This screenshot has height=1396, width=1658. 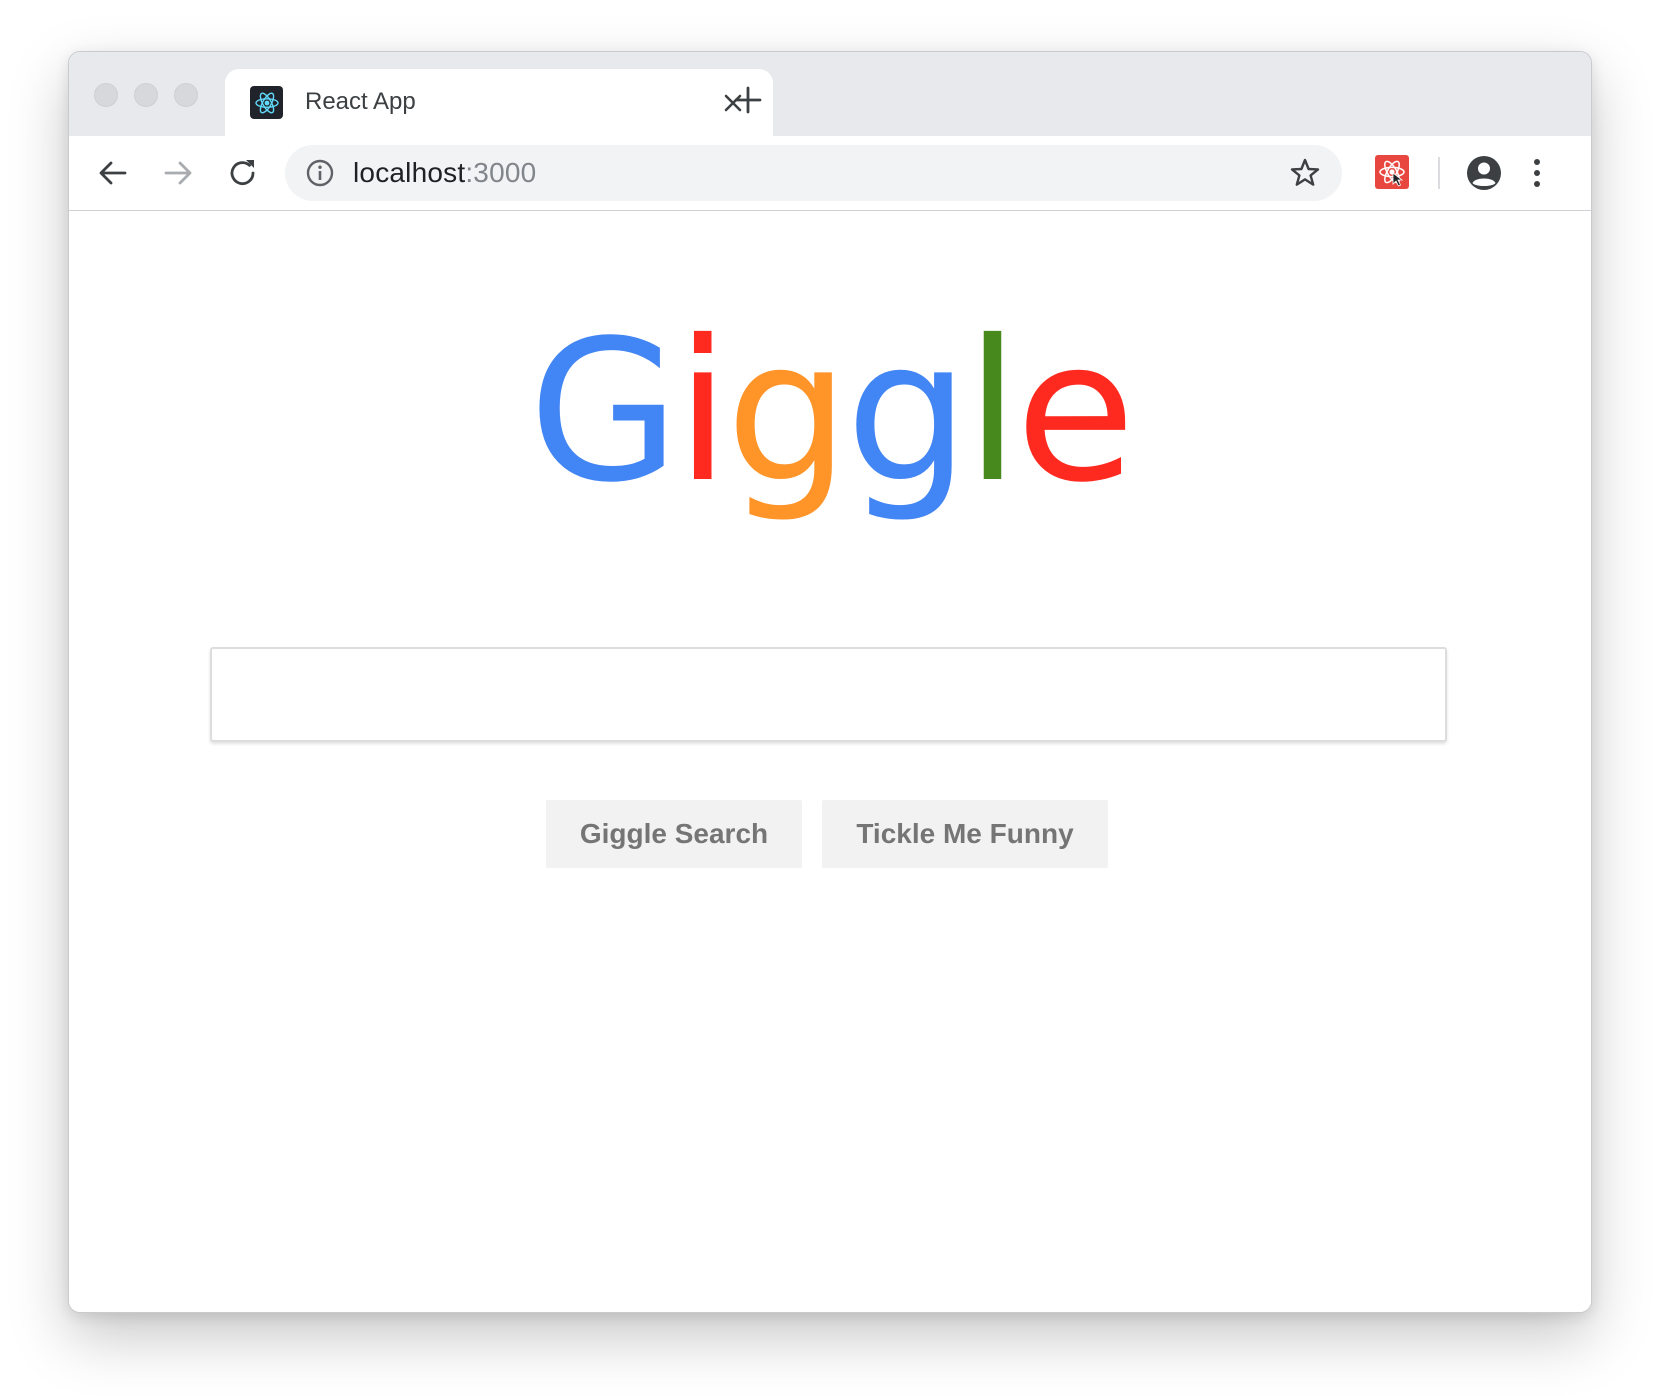 I want to click on giggle-search-button: Giggle Search, so click(x=674, y=834).